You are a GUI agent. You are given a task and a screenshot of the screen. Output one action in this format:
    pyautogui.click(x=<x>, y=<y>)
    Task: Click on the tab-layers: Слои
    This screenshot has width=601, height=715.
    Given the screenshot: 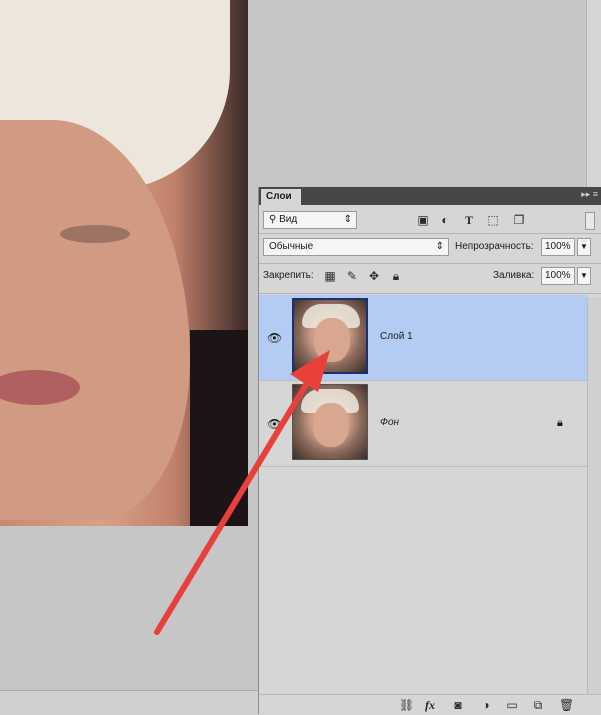 What is the action you would take?
    pyautogui.click(x=281, y=197)
    